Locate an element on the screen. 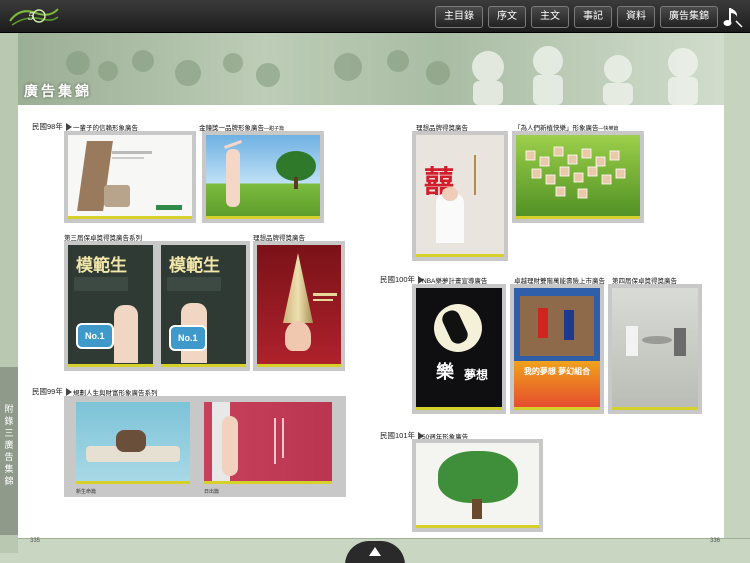 The image size is (750, 563). ad-headline: 我的夢想 夢幻組合 is located at coordinates (557, 371).